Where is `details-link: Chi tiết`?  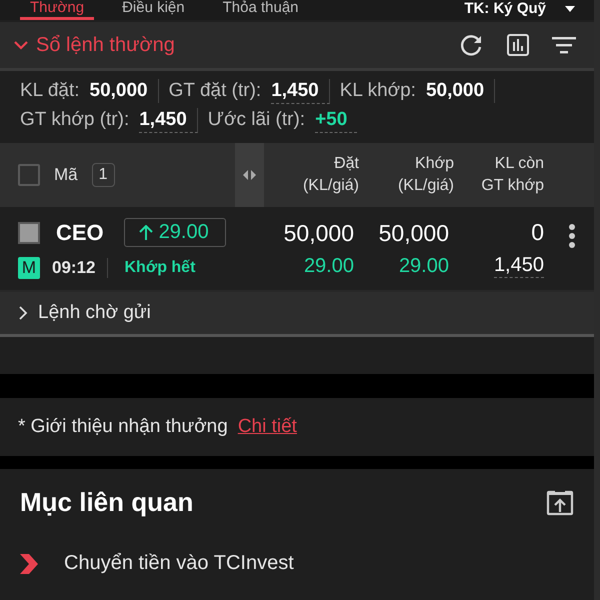 details-link: Chi tiết is located at coordinates (267, 427).